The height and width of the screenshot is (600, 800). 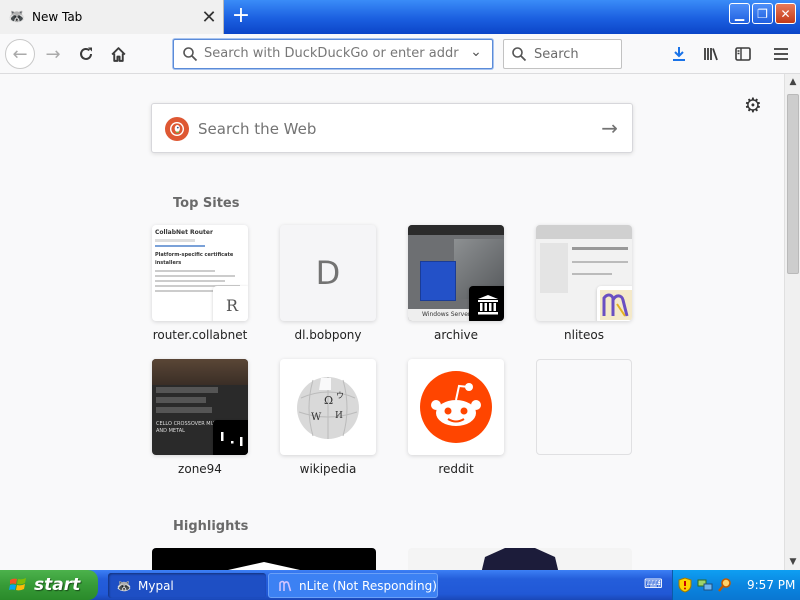 I want to click on empty-site-slot, so click(x=584, y=407).